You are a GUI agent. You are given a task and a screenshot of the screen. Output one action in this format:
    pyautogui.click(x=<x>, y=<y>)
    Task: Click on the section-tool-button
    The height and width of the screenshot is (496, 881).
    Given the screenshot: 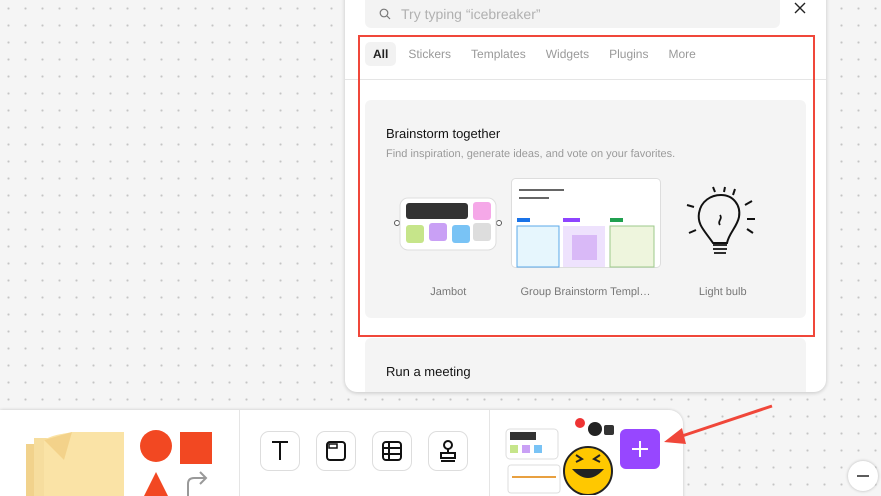 What is the action you would take?
    pyautogui.click(x=336, y=451)
    